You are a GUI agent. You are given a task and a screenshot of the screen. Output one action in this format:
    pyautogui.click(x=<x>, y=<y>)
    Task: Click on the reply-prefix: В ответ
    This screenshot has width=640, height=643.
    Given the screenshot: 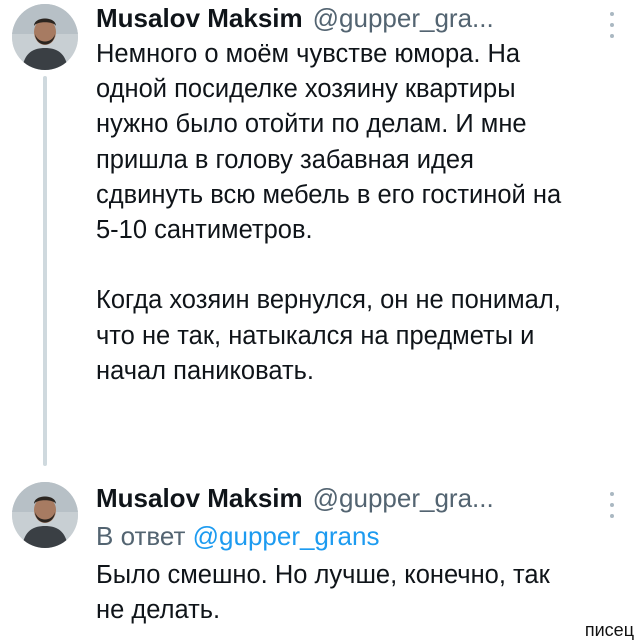 What is the action you would take?
    pyautogui.click(x=141, y=536)
    